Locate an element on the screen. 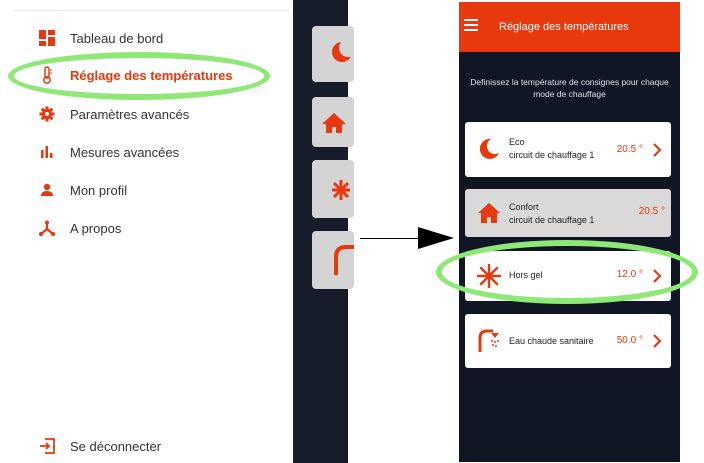 The width and height of the screenshot is (704, 463). mode-temperature: 12.0 ° is located at coordinates (629, 274).